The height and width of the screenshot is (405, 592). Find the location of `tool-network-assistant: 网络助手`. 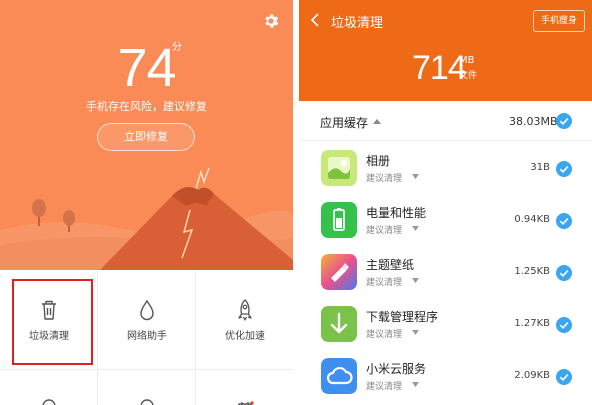

tool-network-assistant: 网络助手 is located at coordinates (147, 320).